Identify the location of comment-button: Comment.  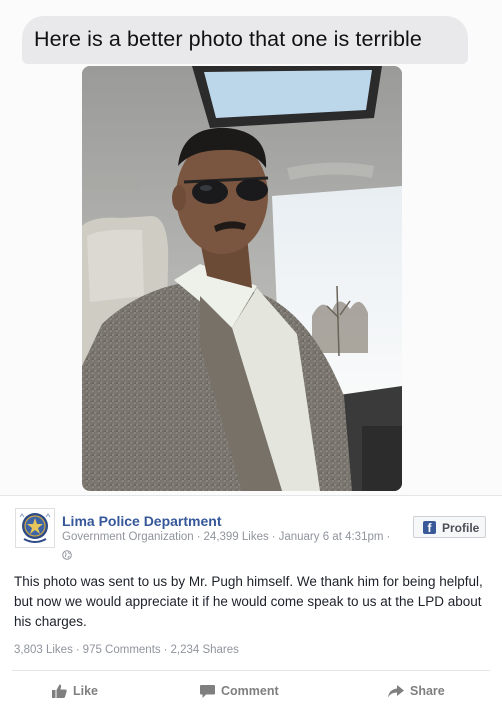
(239, 691).